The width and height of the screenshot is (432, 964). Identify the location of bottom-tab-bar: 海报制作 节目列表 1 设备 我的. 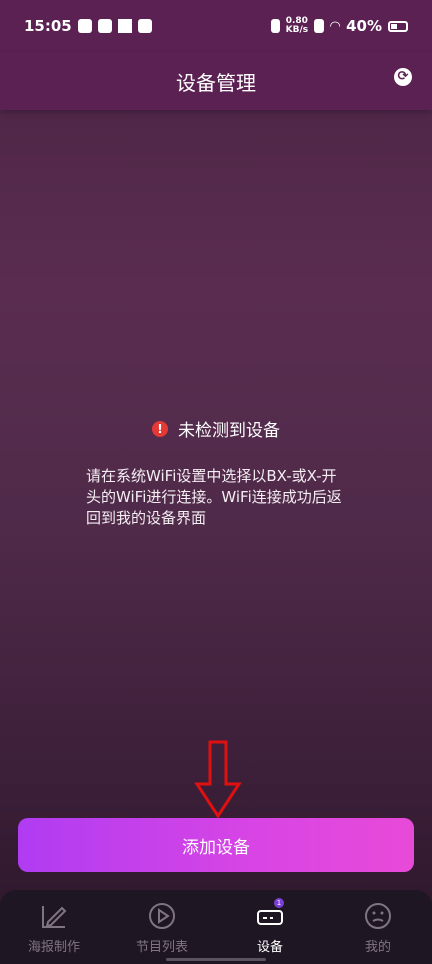
(216, 927).